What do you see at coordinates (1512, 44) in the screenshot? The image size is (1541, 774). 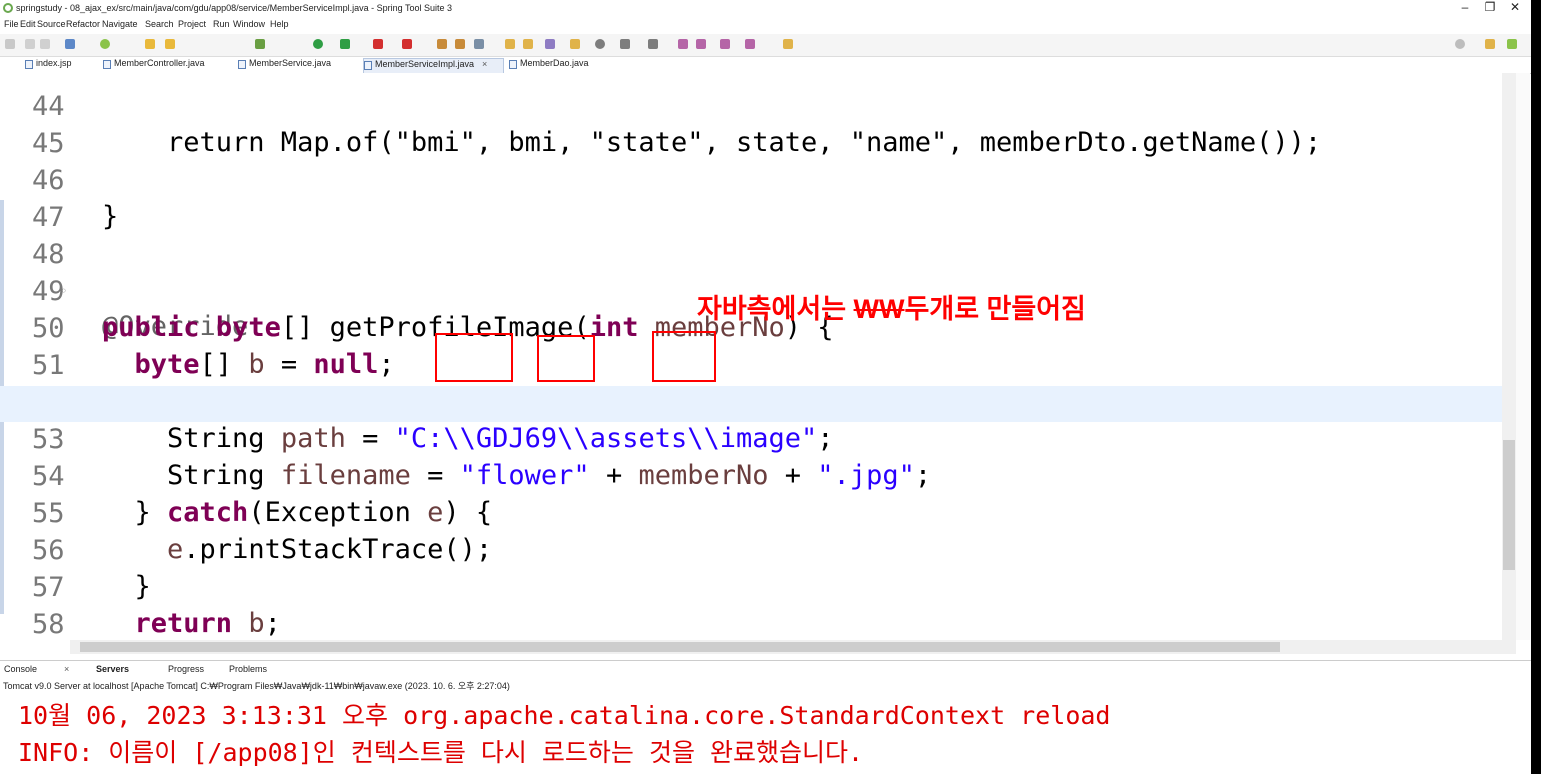 I see `spring-perspective-icon` at bounding box center [1512, 44].